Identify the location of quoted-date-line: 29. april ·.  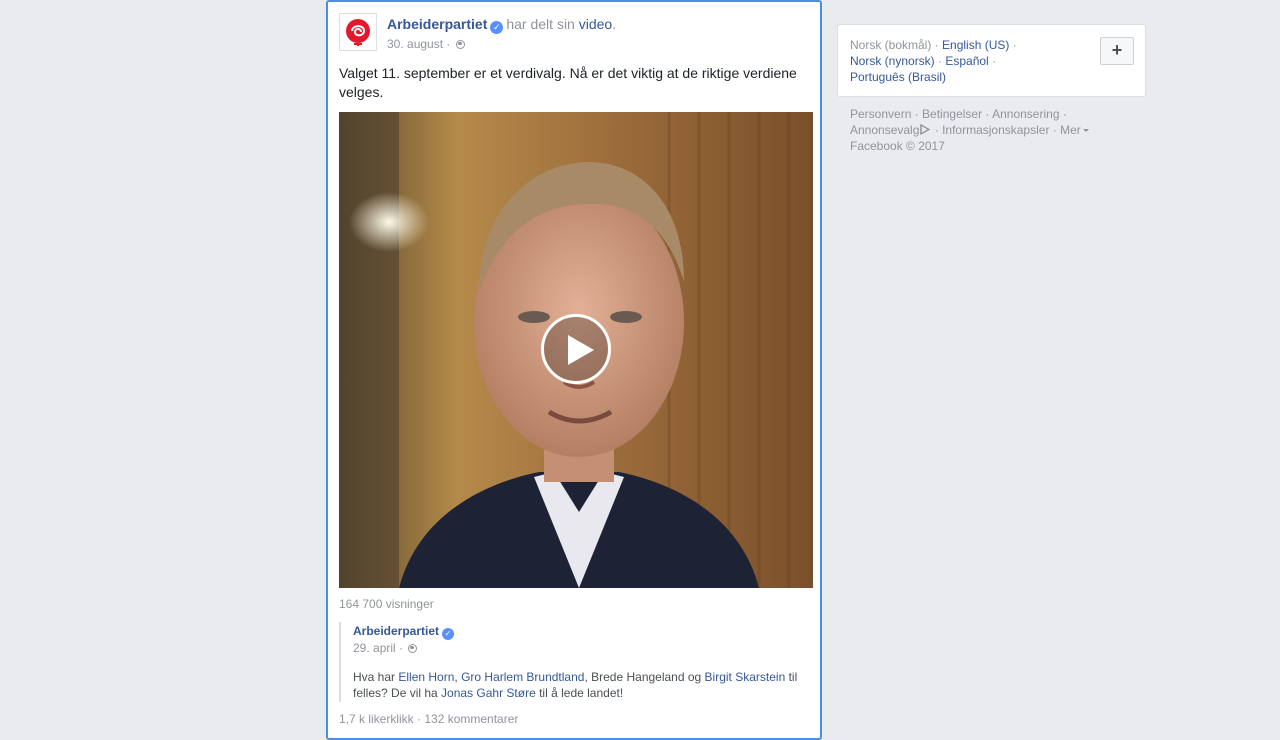
(385, 648).